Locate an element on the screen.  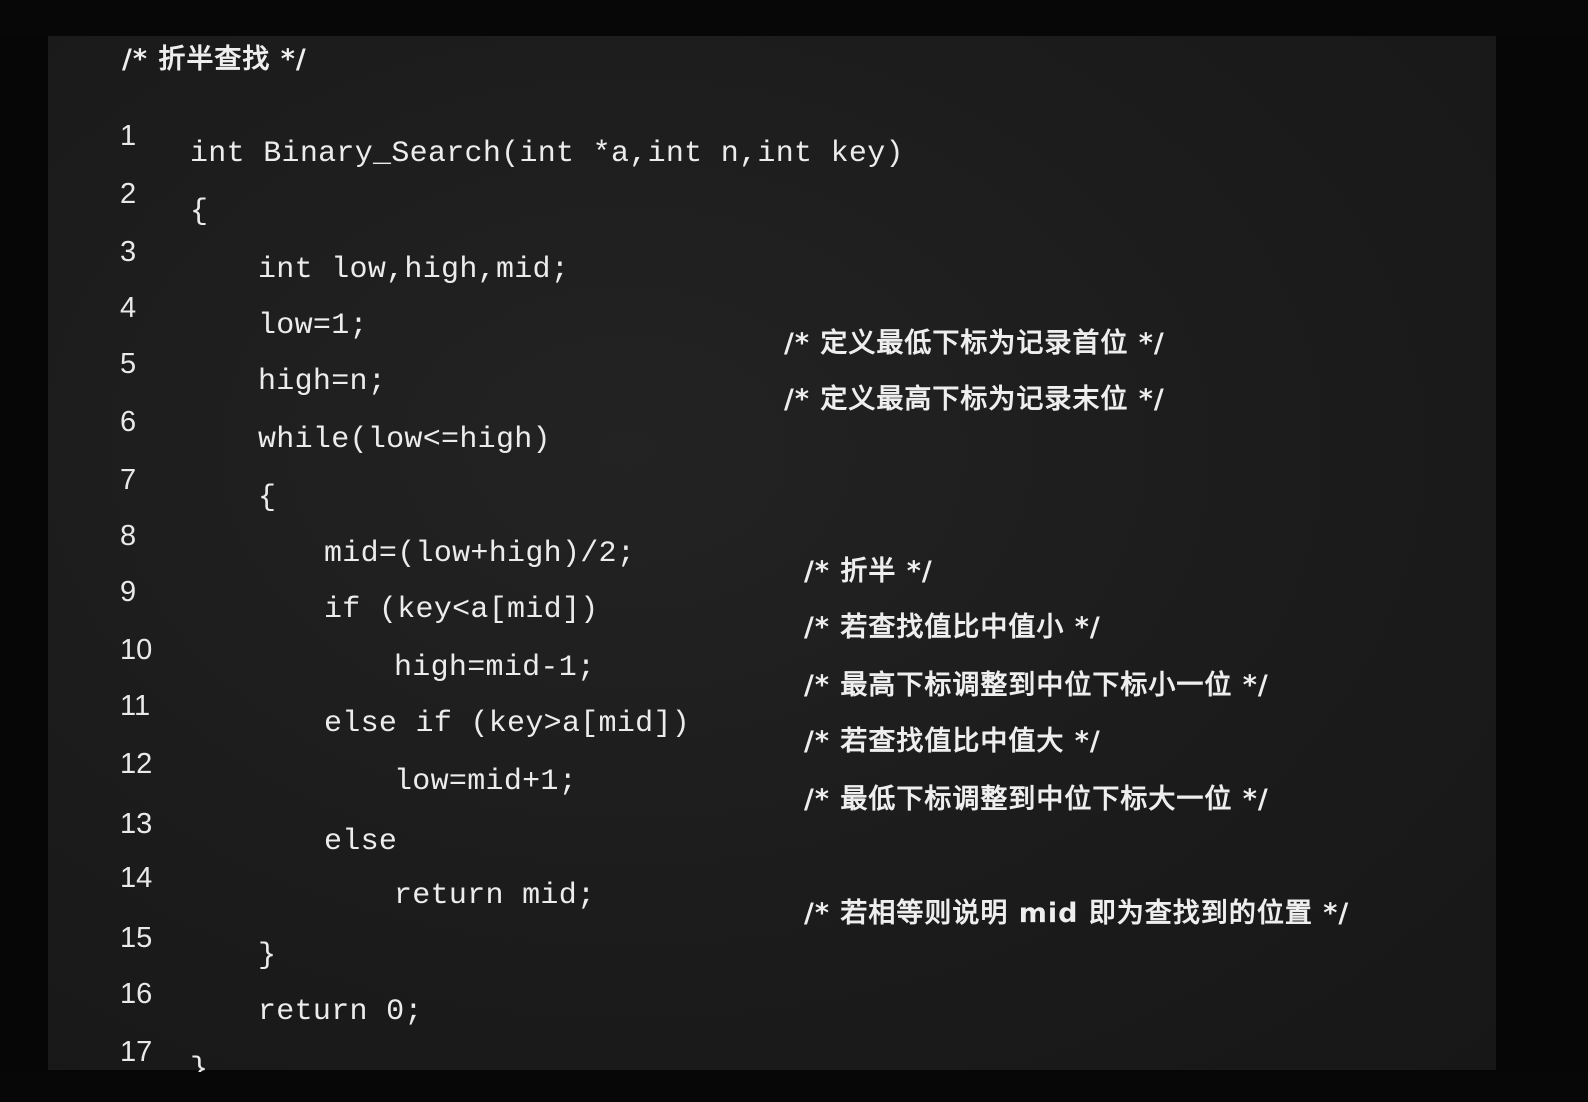
code-line: 11 else if (key>a[mid]) /* 若查找值比中值大 */ is located at coordinates (772, 712).